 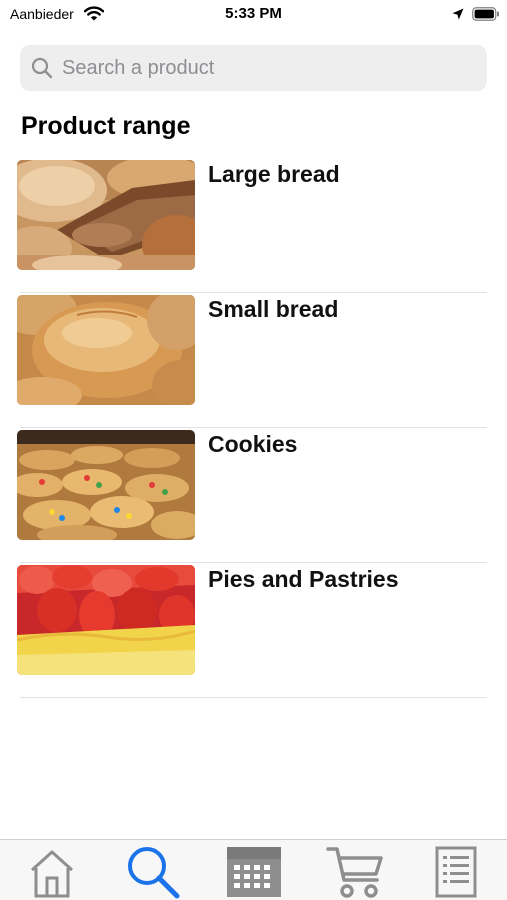 I want to click on search-bar, so click(x=253, y=68).